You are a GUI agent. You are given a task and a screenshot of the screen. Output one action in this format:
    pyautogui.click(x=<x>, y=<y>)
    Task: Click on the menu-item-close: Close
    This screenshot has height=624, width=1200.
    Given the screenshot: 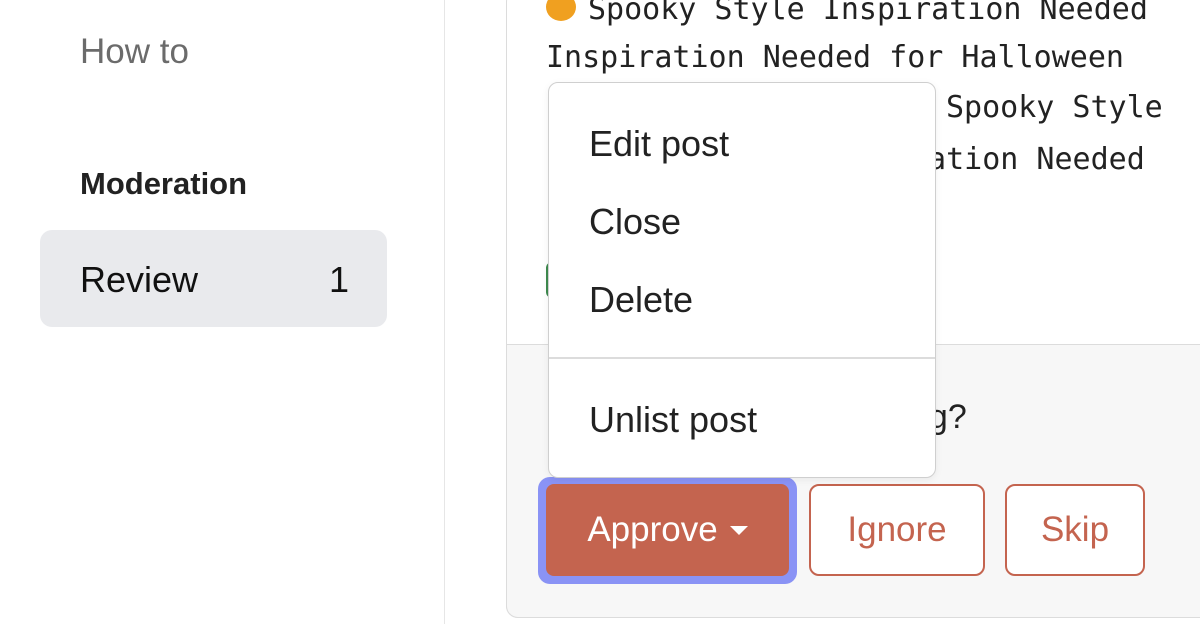 What is the action you would take?
    pyautogui.click(x=635, y=222)
    